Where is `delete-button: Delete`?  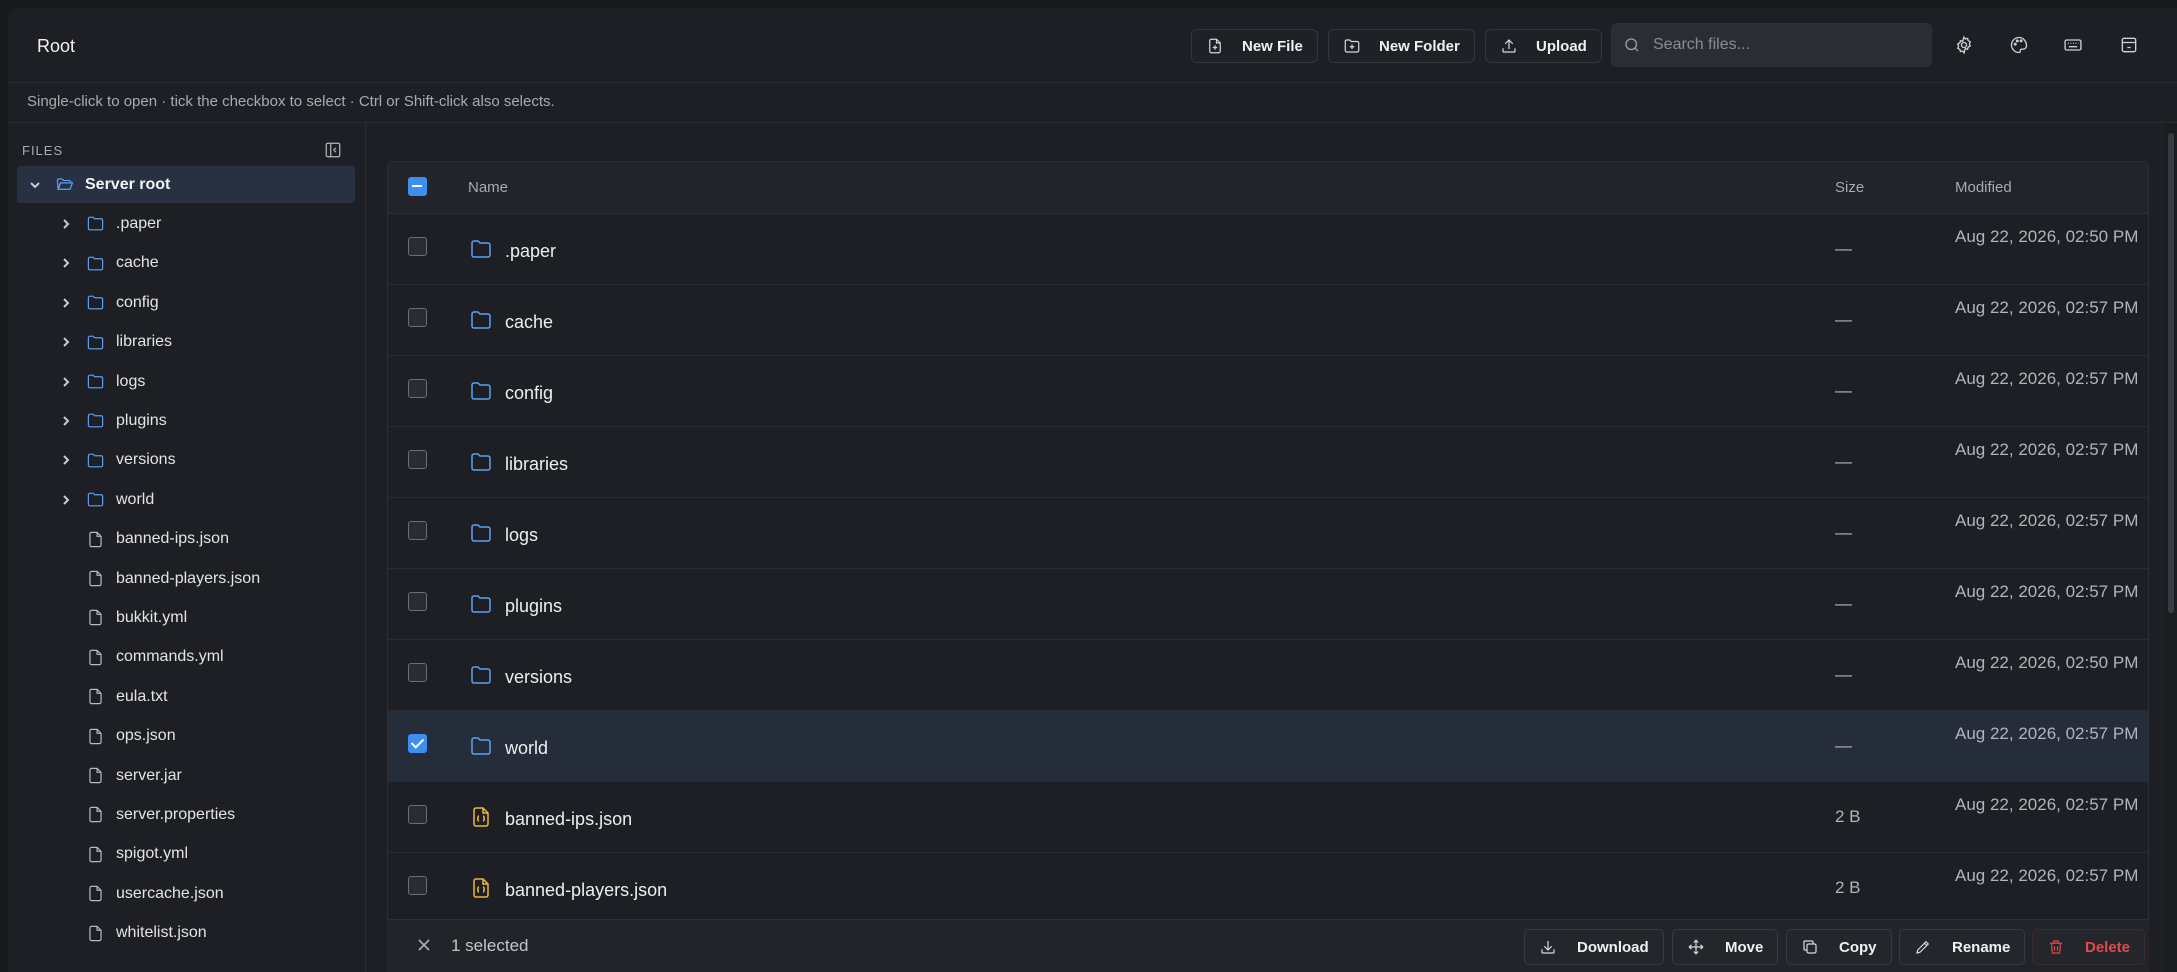
delete-button: Delete is located at coordinates (2089, 947).